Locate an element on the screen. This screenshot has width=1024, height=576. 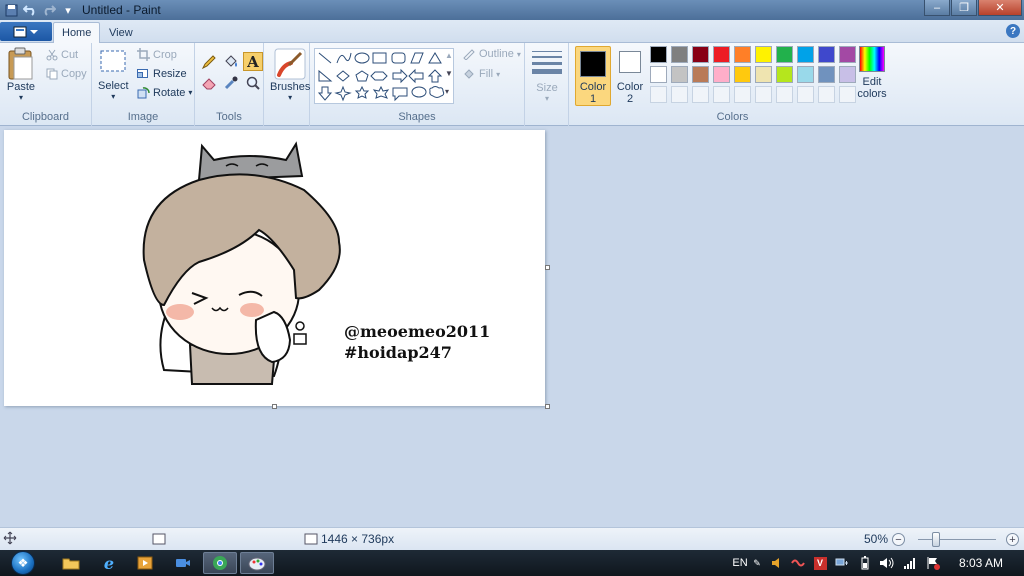
outline-button: Outline ▾ is located at coordinates (491, 54).